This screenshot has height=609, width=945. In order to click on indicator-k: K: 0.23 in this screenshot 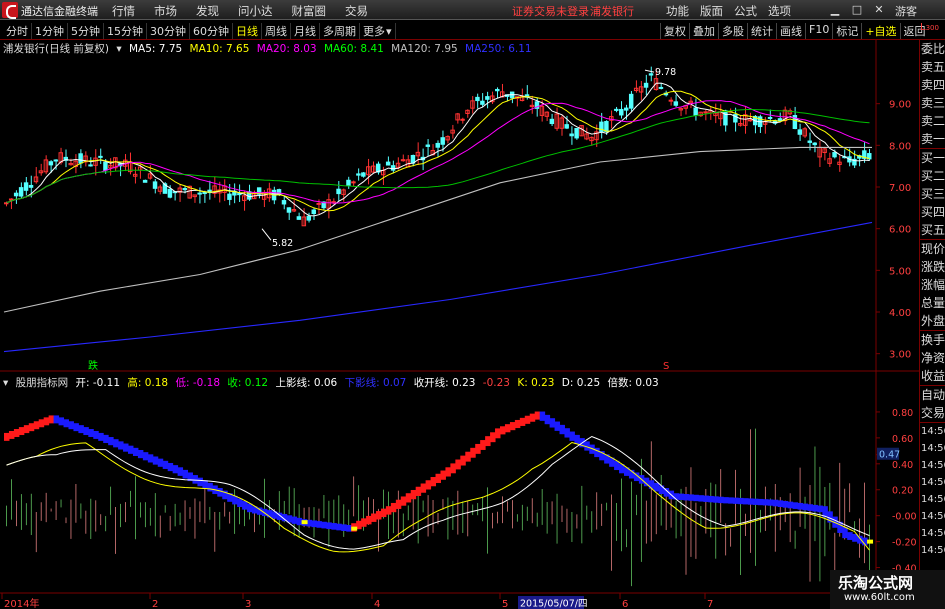, I will do `click(536, 383)`.